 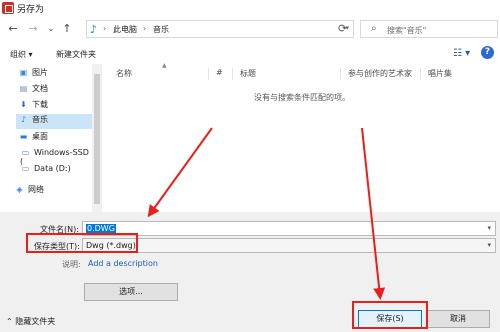 What do you see at coordinates (429, 29) in the screenshot?
I see `search-box: ⌕ 搜索"音乐"` at bounding box center [429, 29].